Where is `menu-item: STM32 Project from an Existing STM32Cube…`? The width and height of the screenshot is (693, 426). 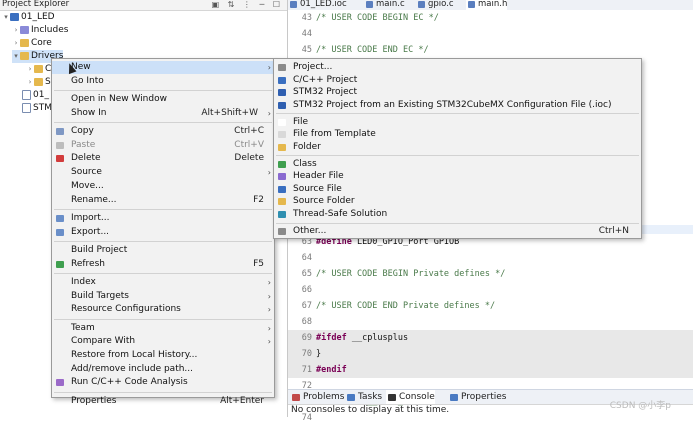 menu-item: STM32 Project from an Existing STM32Cube… is located at coordinates (457, 105).